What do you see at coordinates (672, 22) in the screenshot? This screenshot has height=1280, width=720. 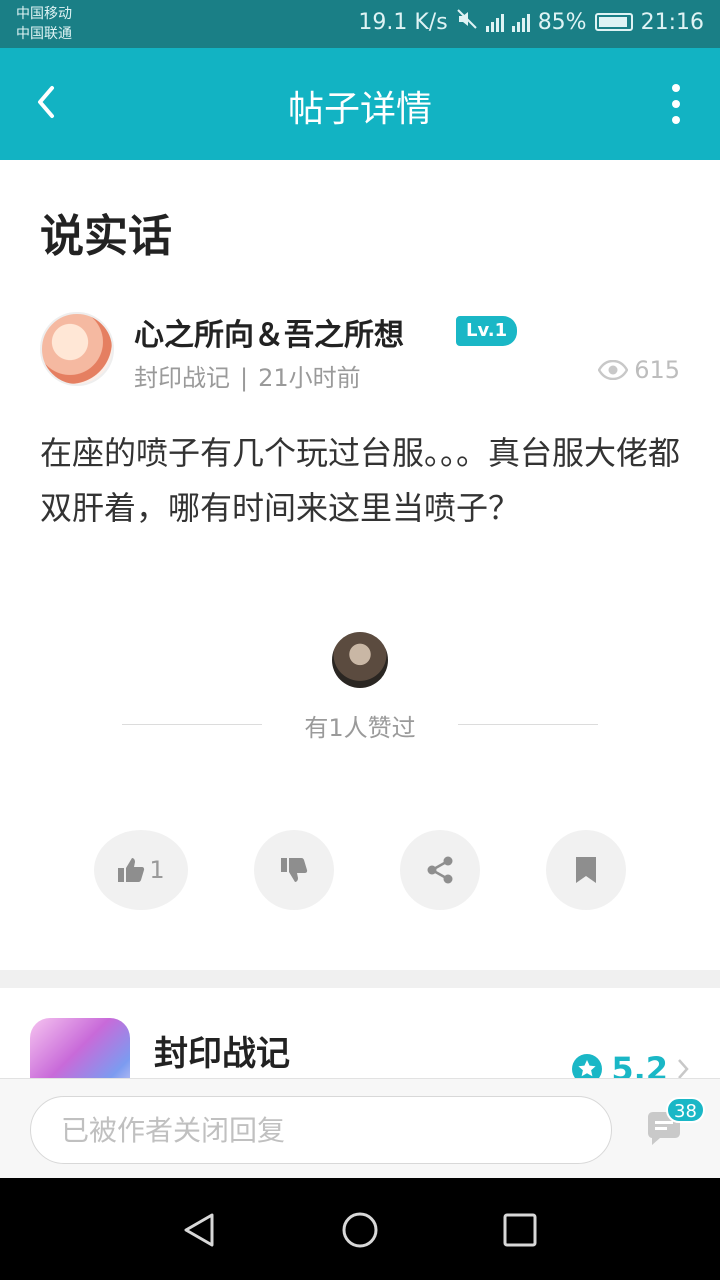 I see `clock: 21:16` at bounding box center [672, 22].